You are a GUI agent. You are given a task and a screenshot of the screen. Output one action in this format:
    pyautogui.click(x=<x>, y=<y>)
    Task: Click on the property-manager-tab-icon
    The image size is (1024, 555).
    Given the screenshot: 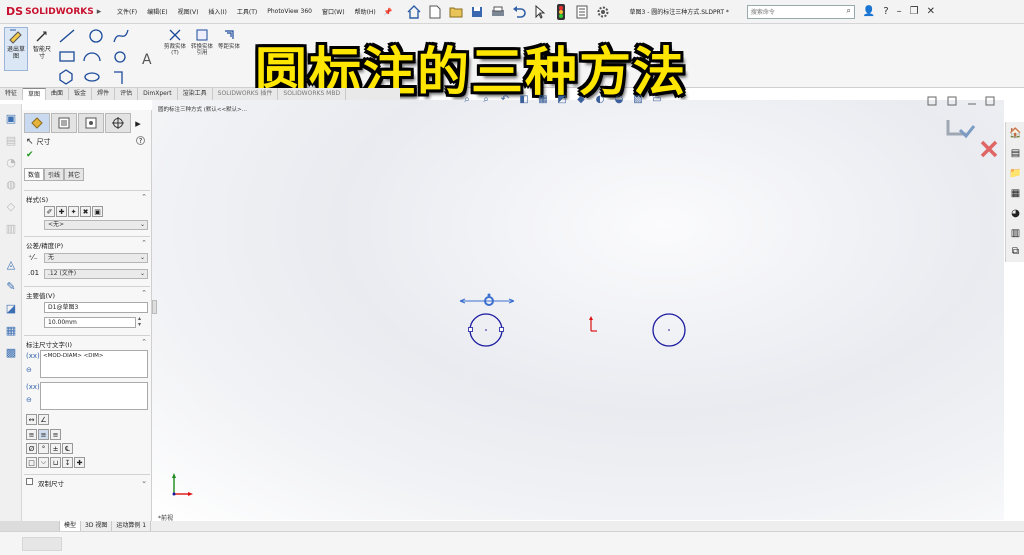 What is the action you would take?
    pyautogui.click(x=37, y=123)
    